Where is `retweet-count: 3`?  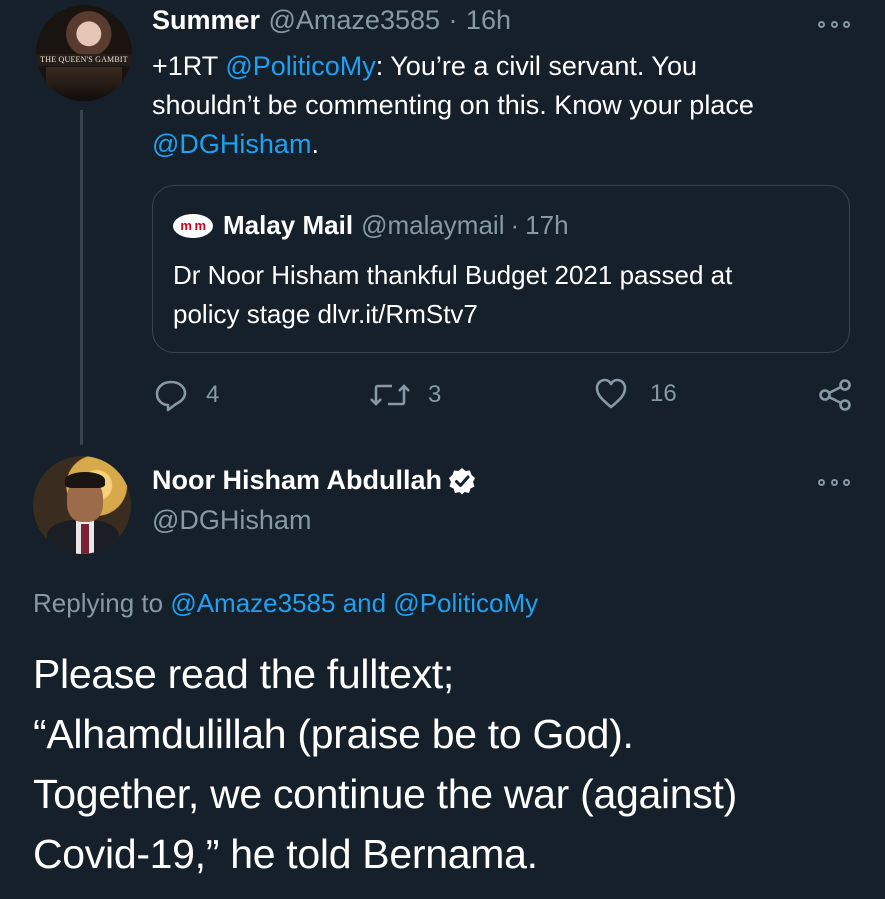 retweet-count: 3 is located at coordinates (435, 394).